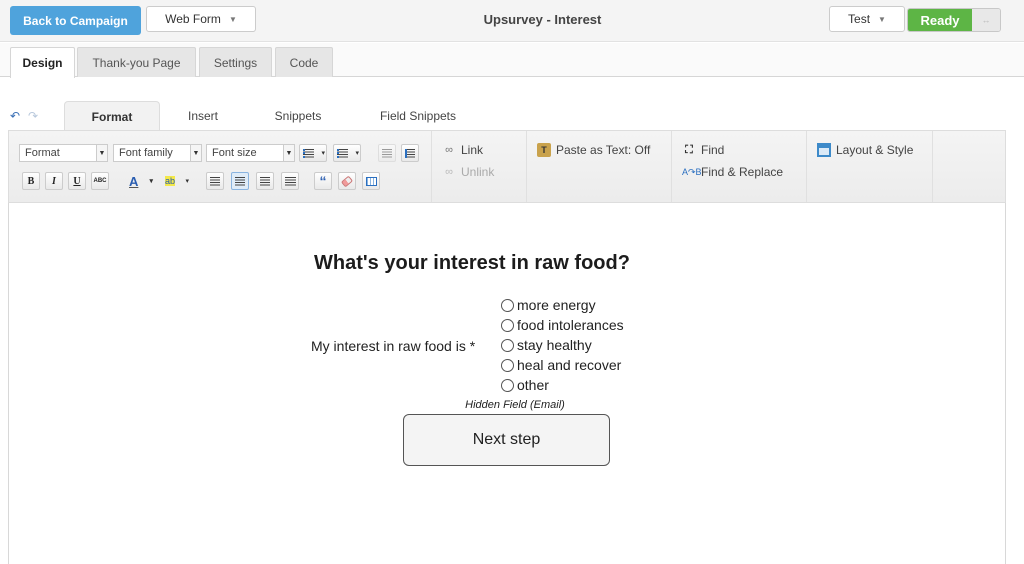 Image resolution: width=1024 pixels, height=564 pixels. I want to click on strikethrough-button: ABC, so click(100, 181).